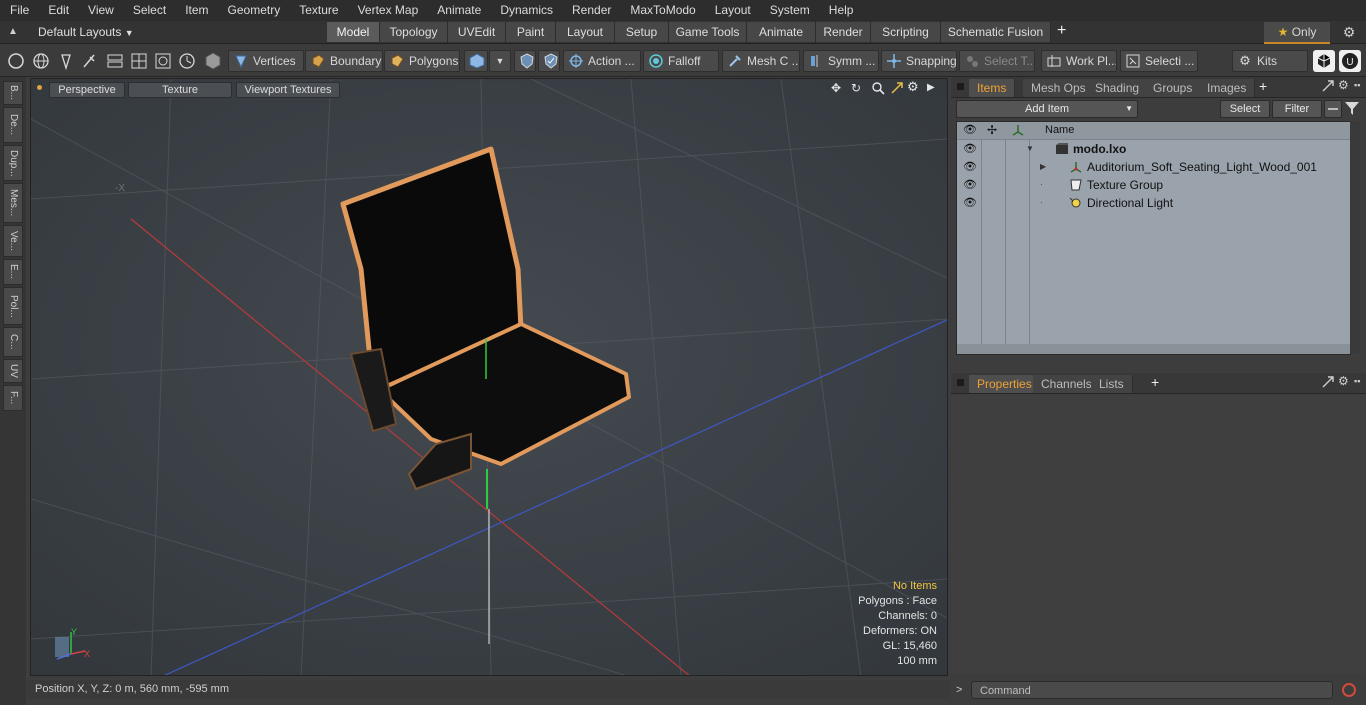 This screenshot has width=1366, height=705. I want to click on bevel-icon, so click(163, 61).